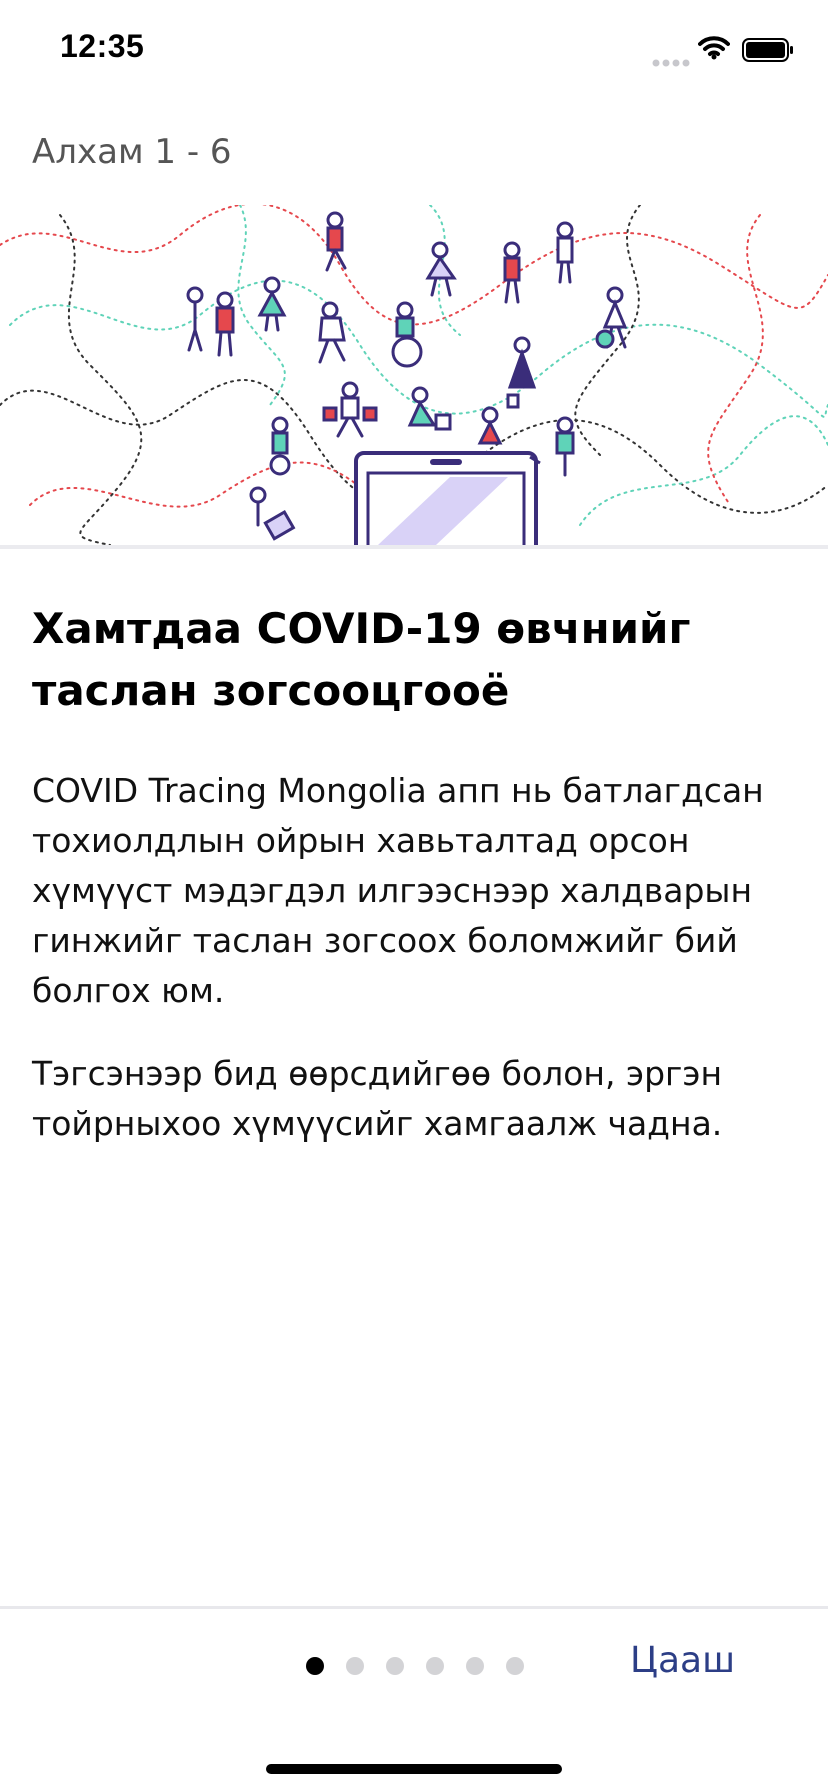 This screenshot has height=1792, width=828. I want to click on next-button: Цааш, so click(682, 1660).